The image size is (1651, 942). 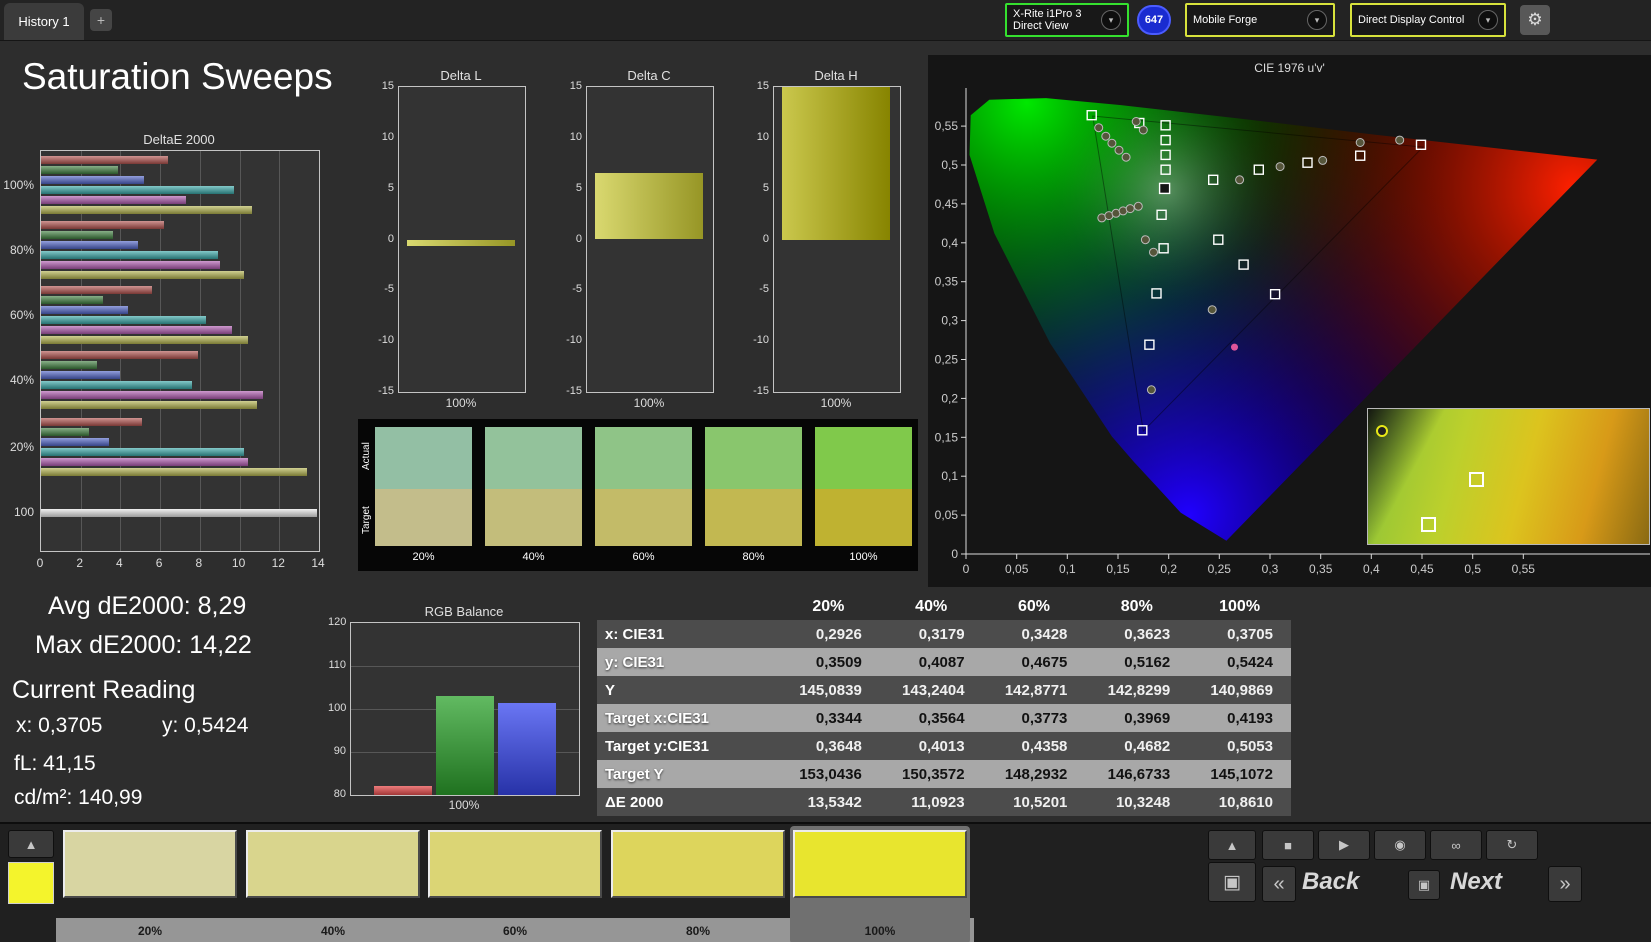 What do you see at coordinates (1476, 882) in the screenshot?
I see `next-button: Next` at bounding box center [1476, 882].